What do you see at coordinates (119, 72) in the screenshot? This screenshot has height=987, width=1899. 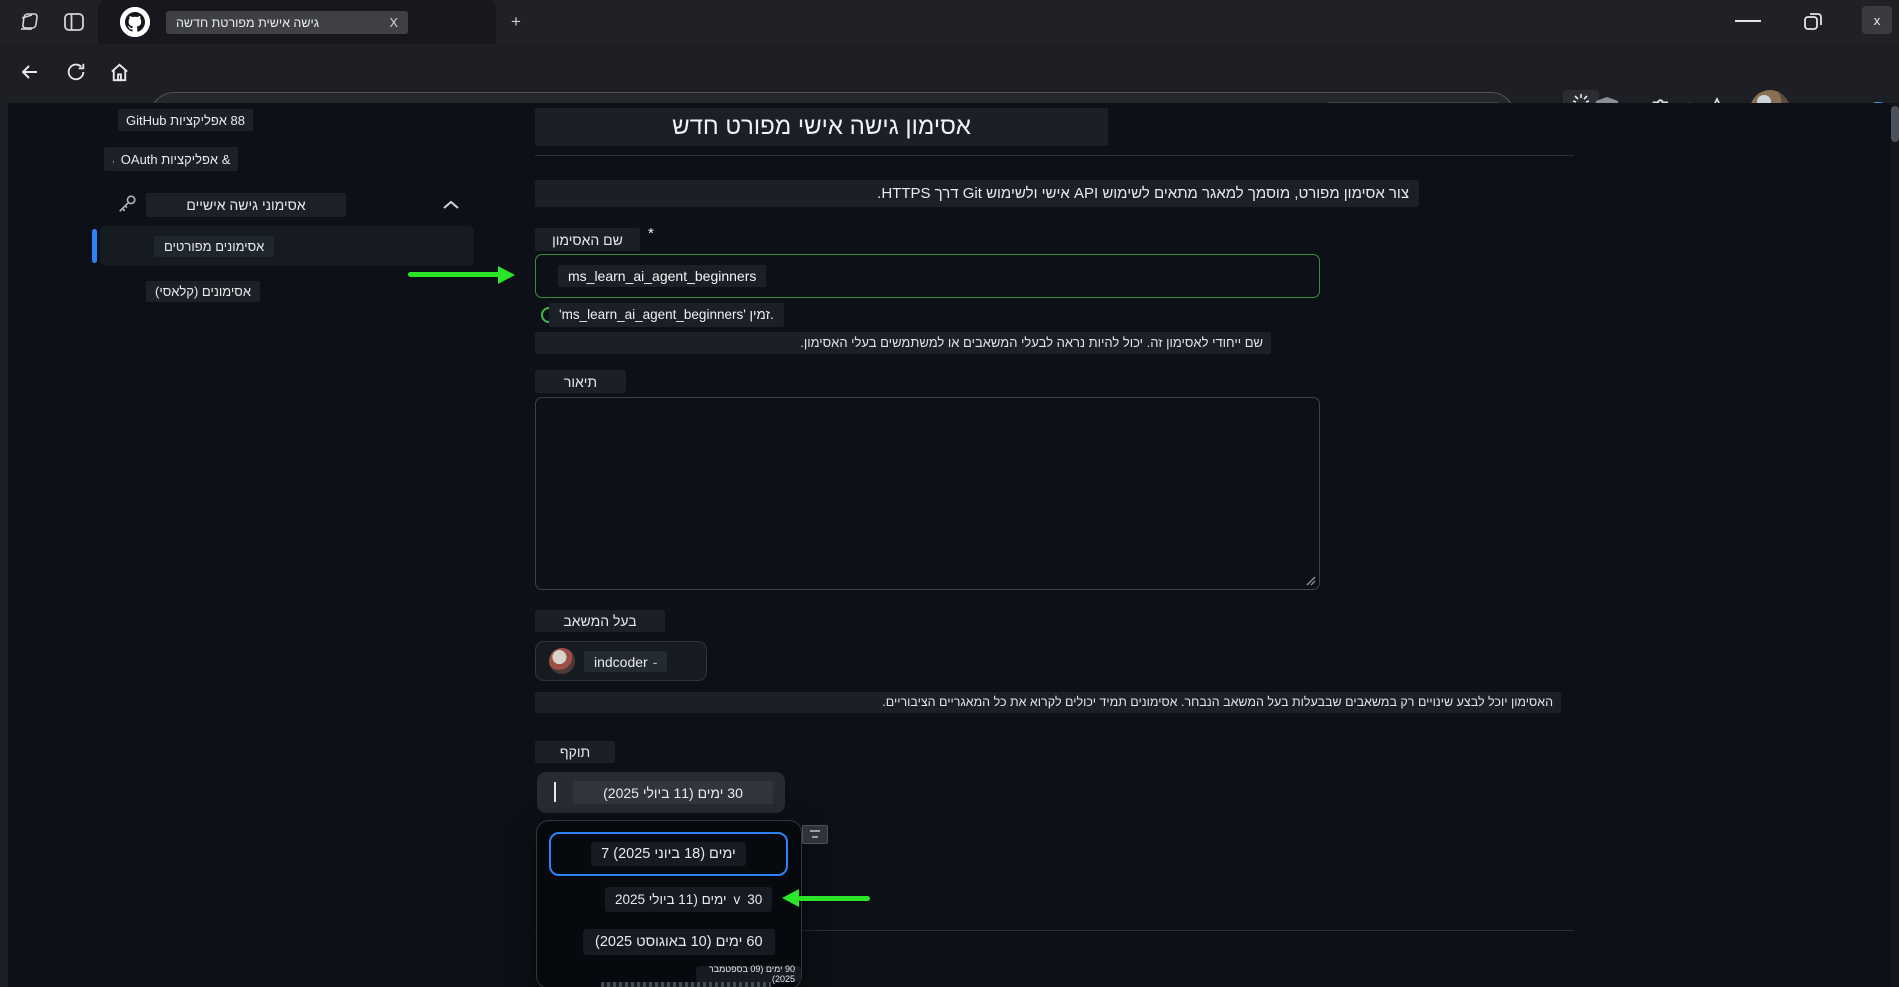 I see `home-icon` at bounding box center [119, 72].